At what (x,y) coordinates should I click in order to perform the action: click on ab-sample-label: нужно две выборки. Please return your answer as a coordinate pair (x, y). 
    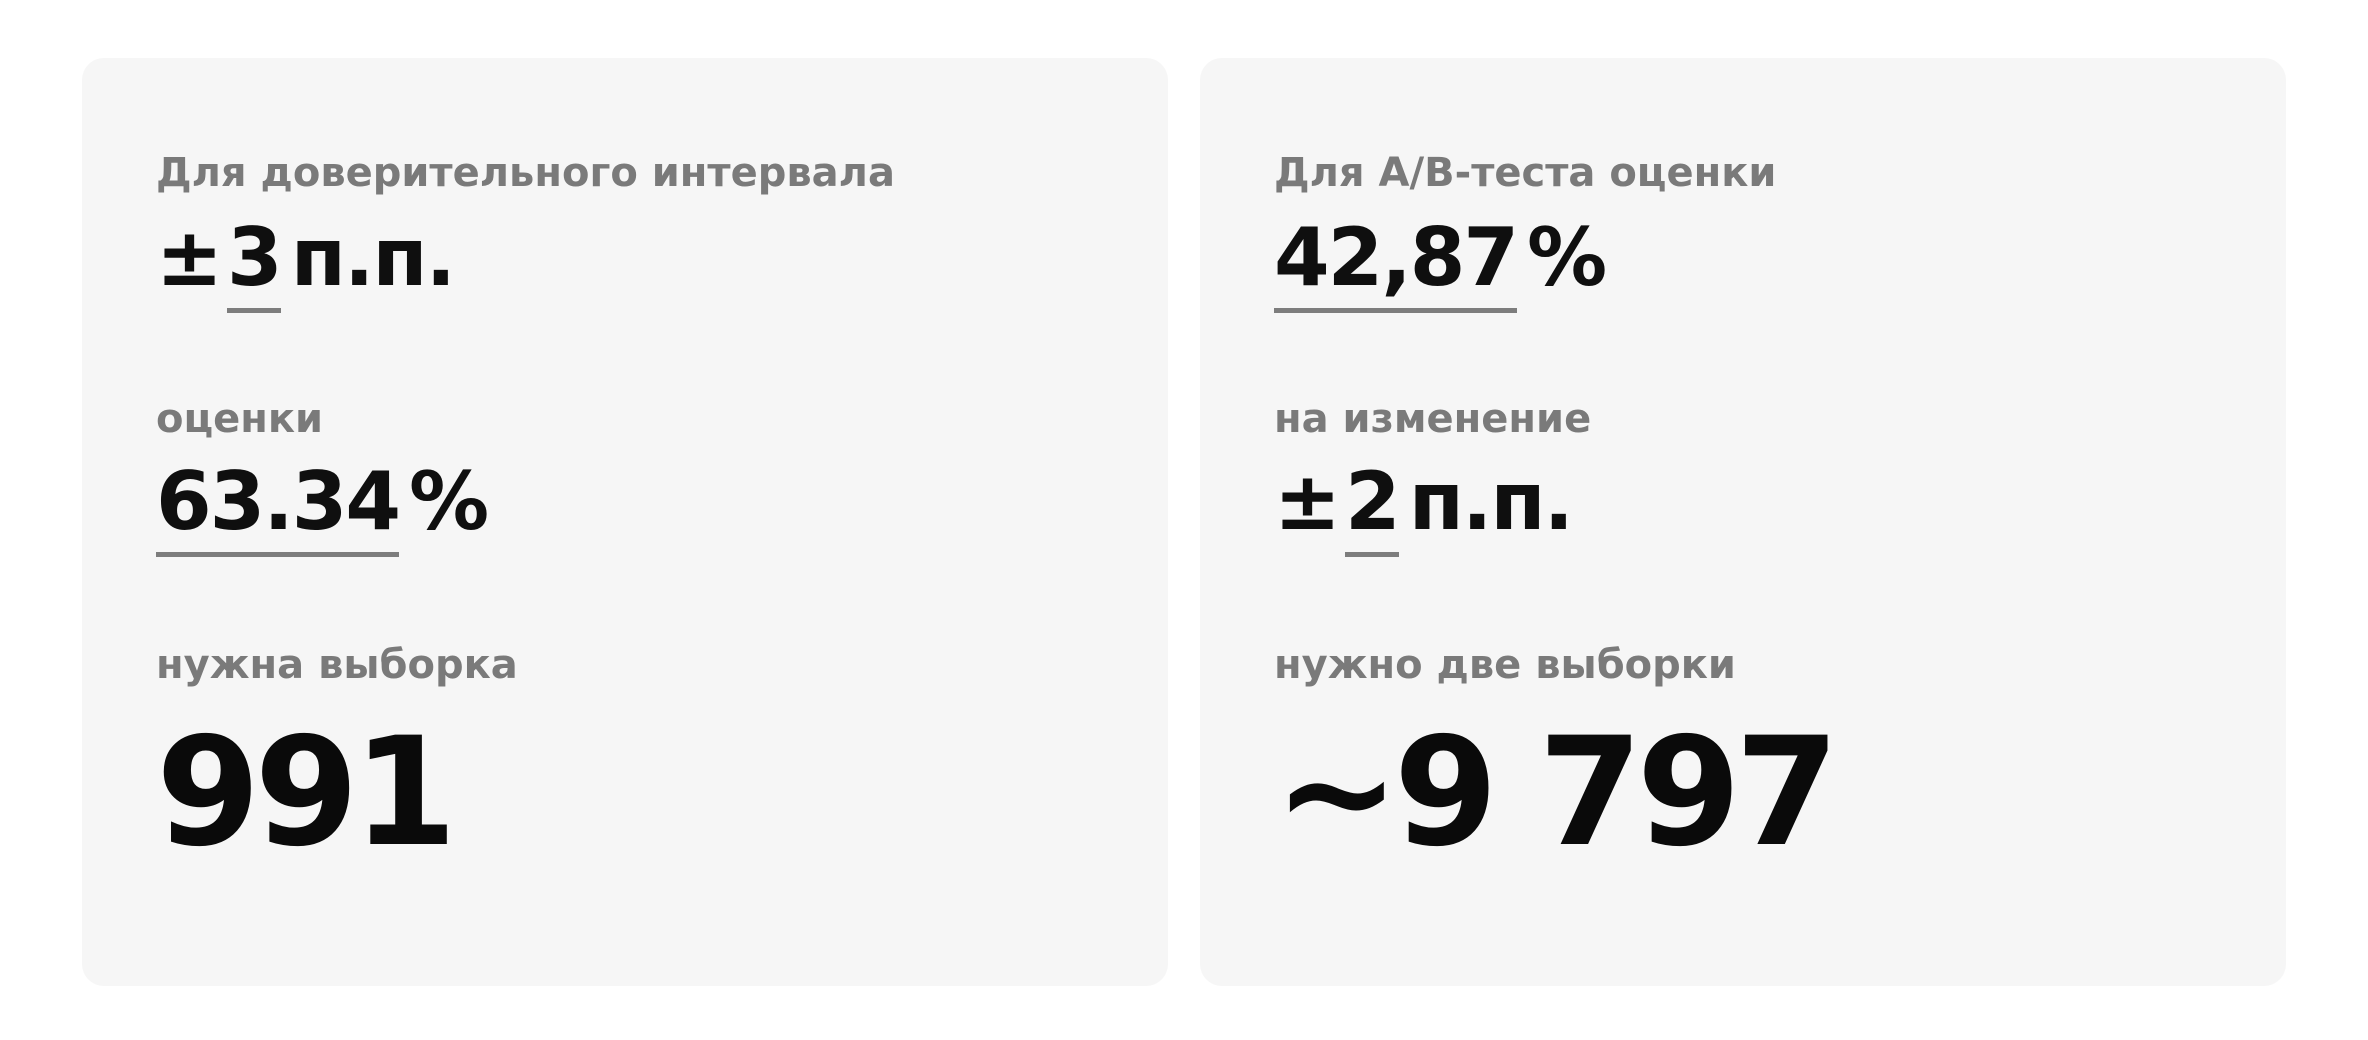
    Looking at the image, I should click on (1505, 665).